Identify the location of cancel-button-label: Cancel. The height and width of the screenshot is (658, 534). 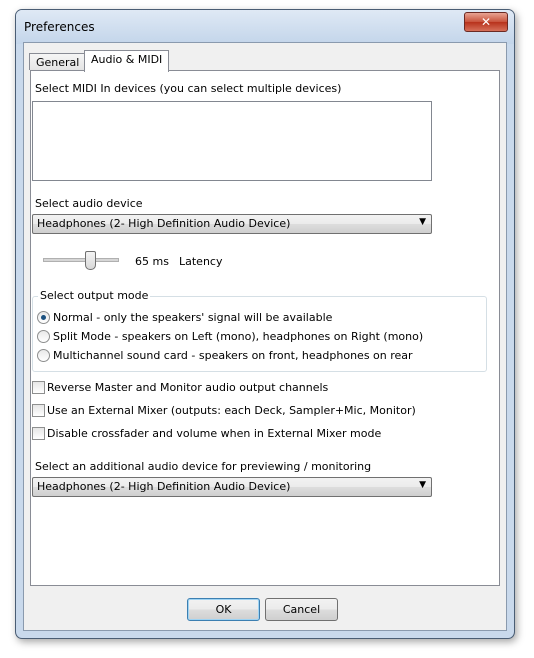
(301, 609).